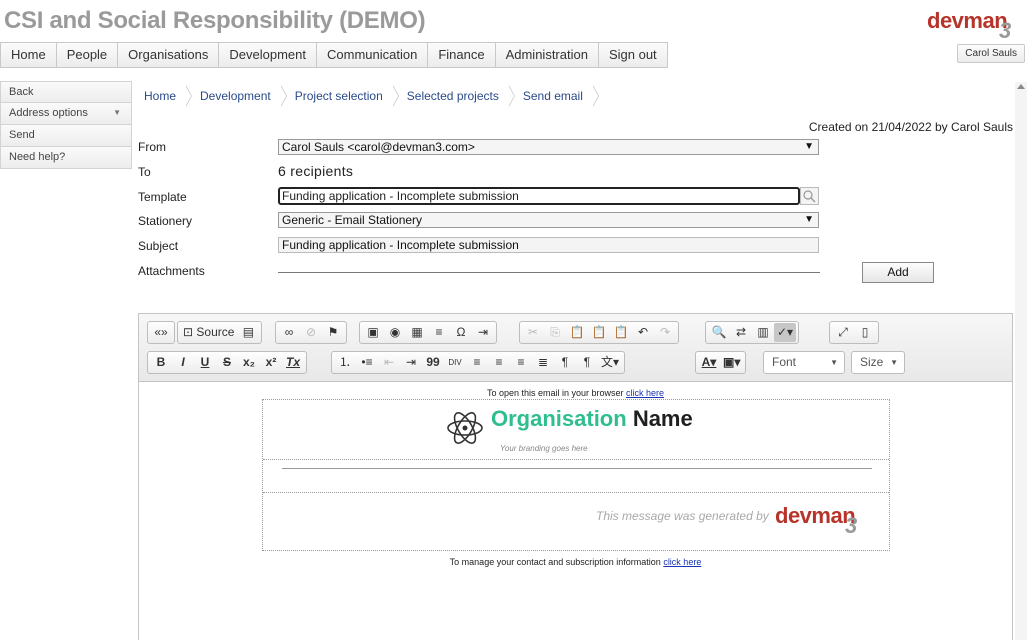  Describe the element at coordinates (461, 332) in the screenshot. I see `special-char-icon: Ω` at that location.